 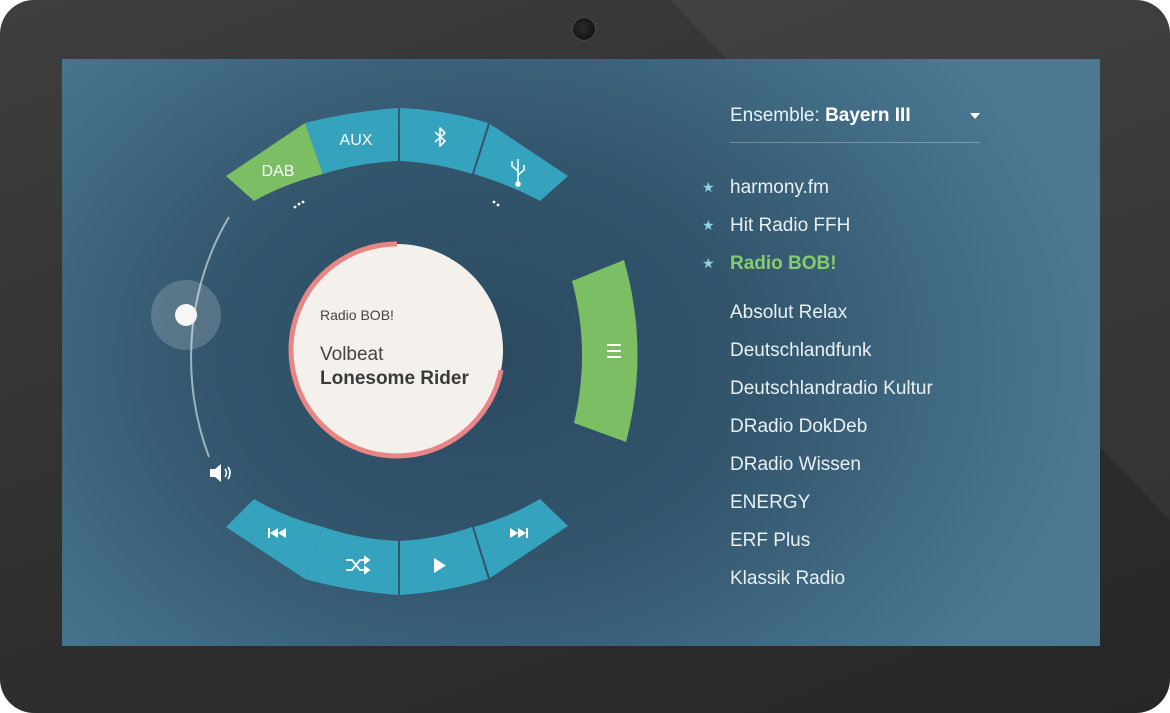 What do you see at coordinates (831, 388) in the screenshot?
I see `station-name: Deutschlandradio Kultur` at bounding box center [831, 388].